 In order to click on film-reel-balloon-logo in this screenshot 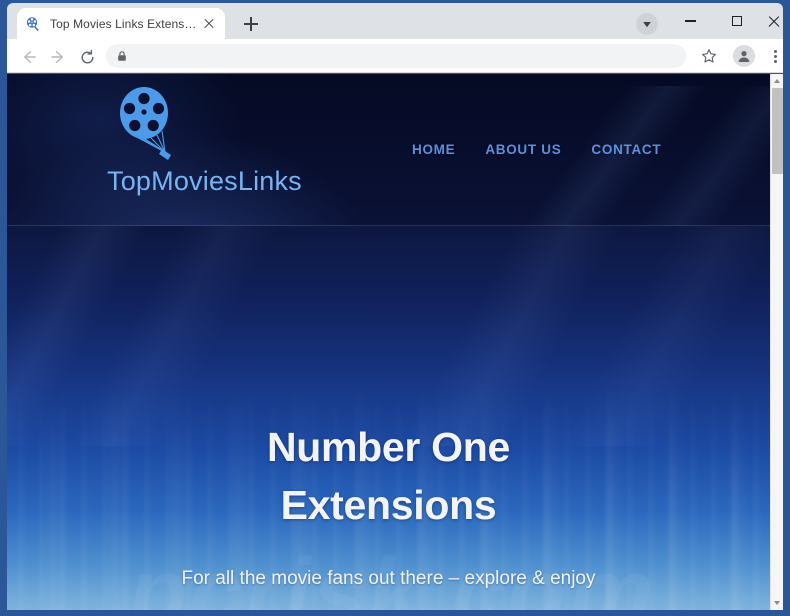, I will do `click(145, 123)`.